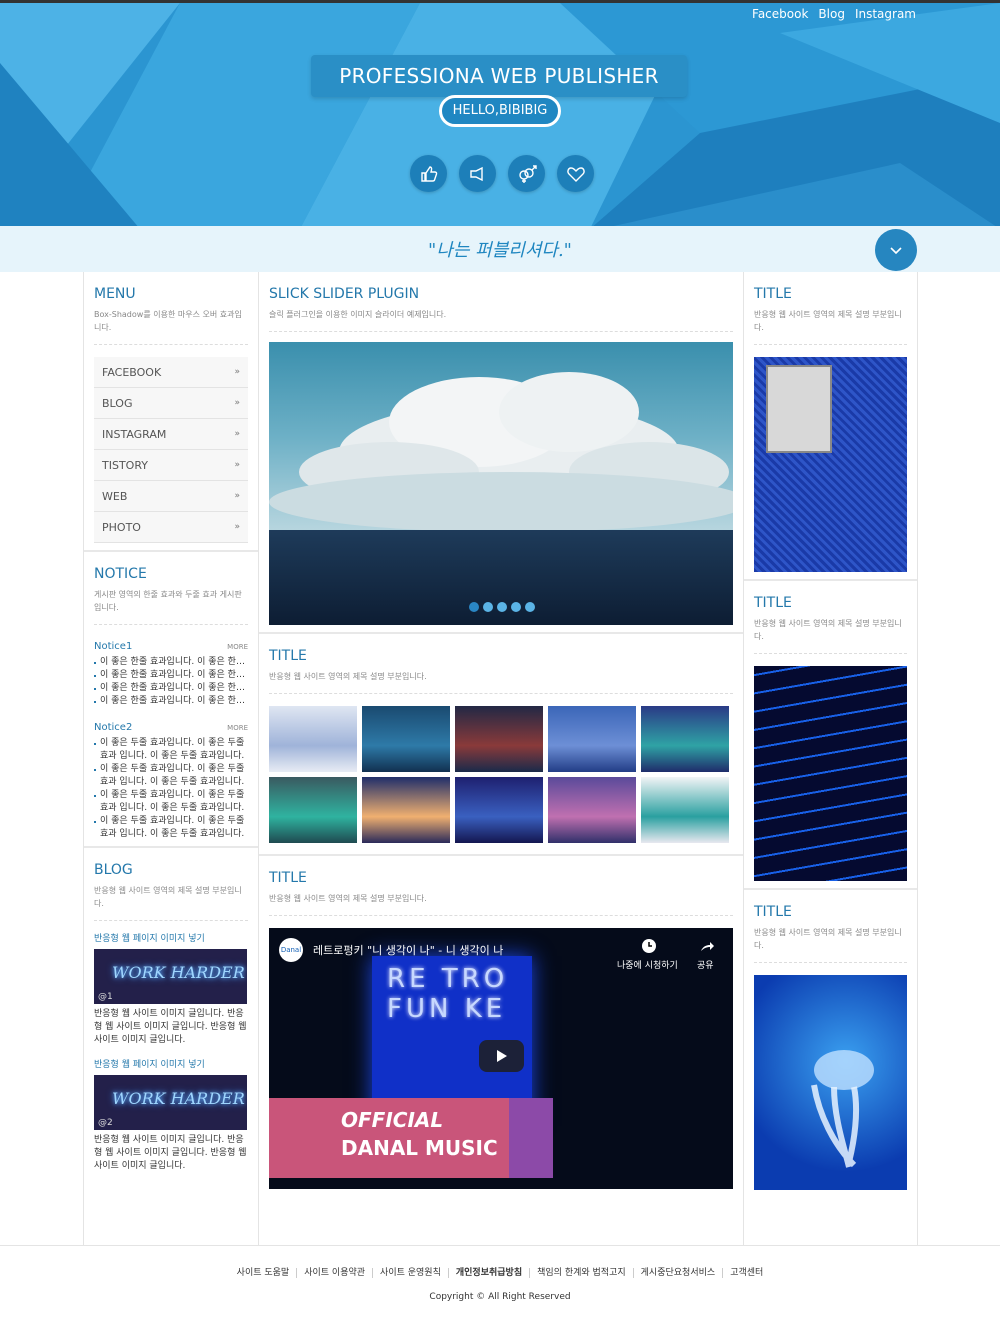 Image resolution: width=1000 pixels, height=1324 pixels. What do you see at coordinates (171, 372) in the screenshot?
I see `menu-item-facebook: FACEBOOK »` at bounding box center [171, 372].